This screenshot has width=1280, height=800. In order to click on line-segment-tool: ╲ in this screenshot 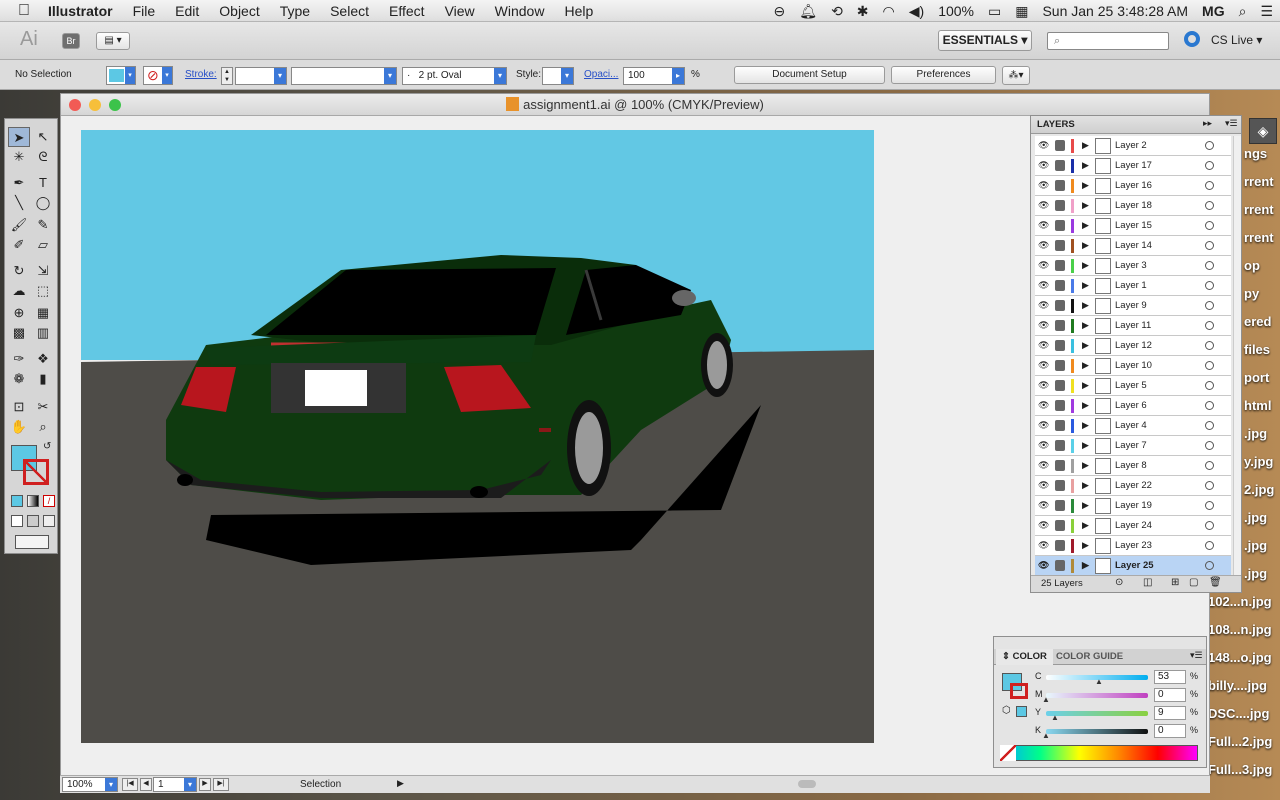, I will do `click(19, 203)`.